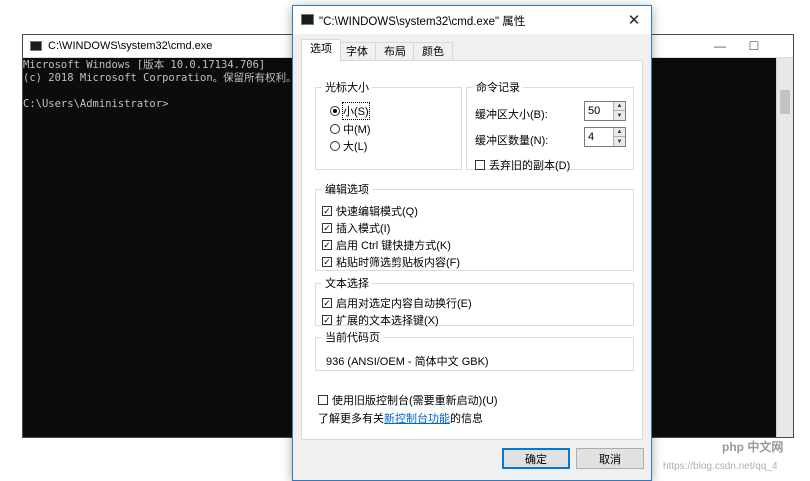 This screenshot has width=810, height=481. What do you see at coordinates (594, 111) in the screenshot?
I see `buffer-size-value: 50` at bounding box center [594, 111].